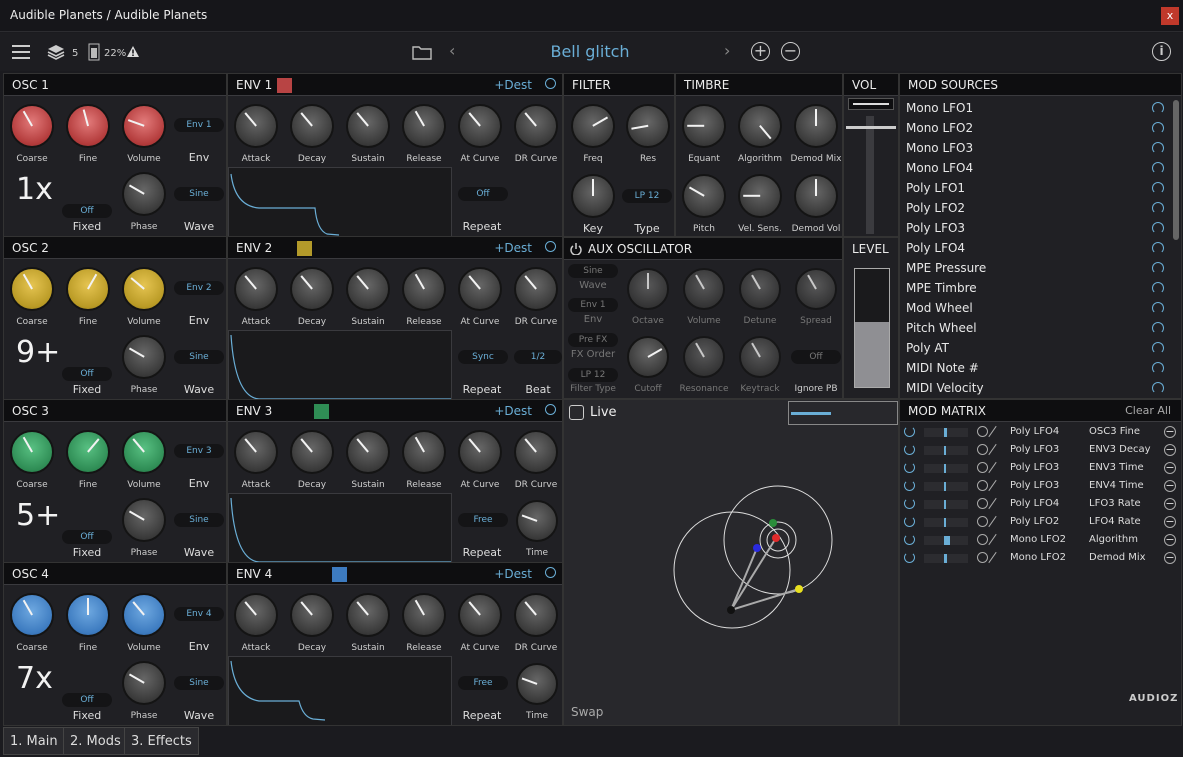 This screenshot has height=757, width=1183. What do you see at coordinates (593, 375) in the screenshot?
I see `aux-filtertype-value: LP 12` at bounding box center [593, 375].